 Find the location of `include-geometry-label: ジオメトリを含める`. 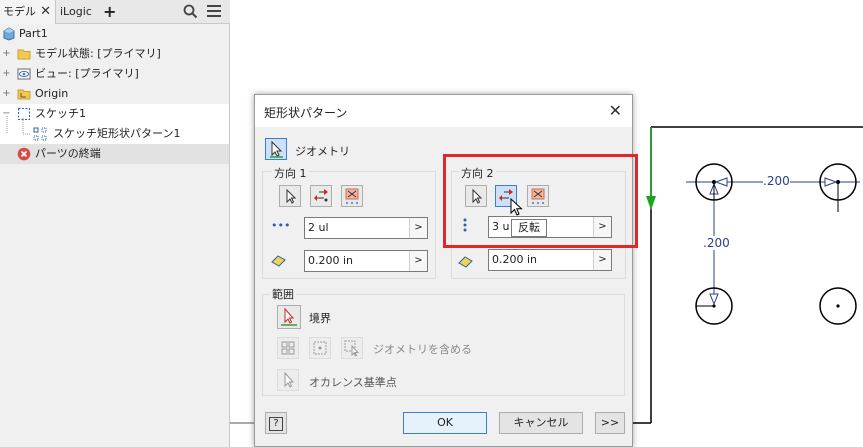

include-geometry-label: ジオメトリを含める is located at coordinates (422, 349).